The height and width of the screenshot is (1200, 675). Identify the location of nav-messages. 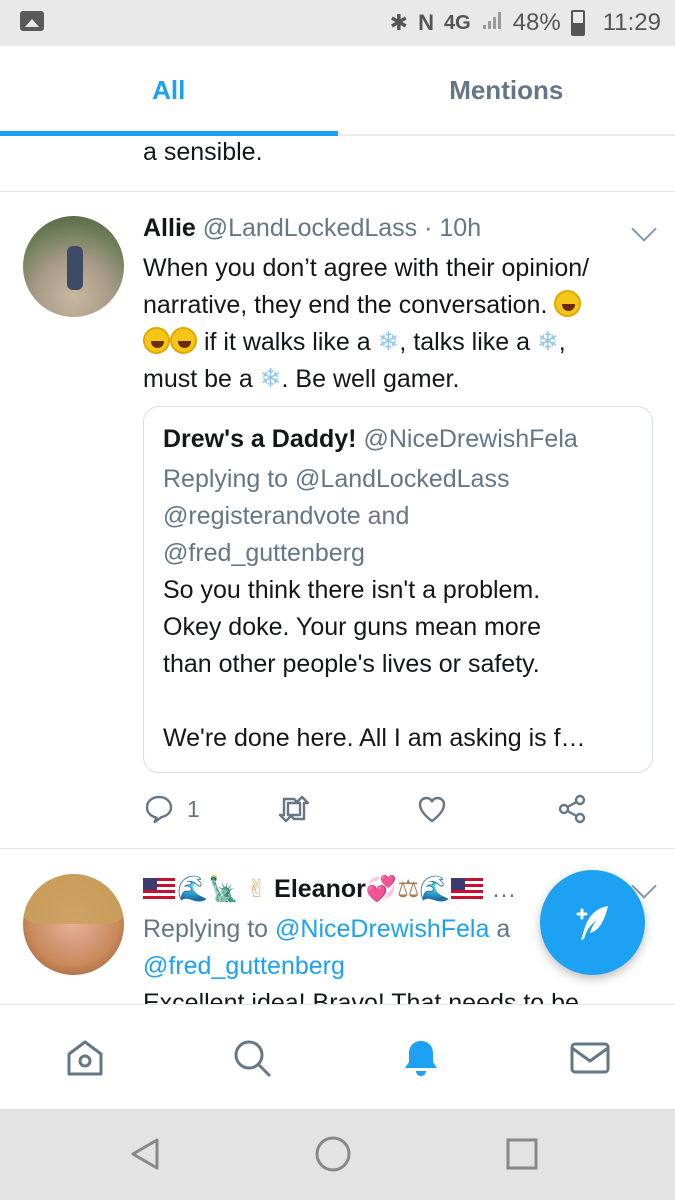
(590, 1058).